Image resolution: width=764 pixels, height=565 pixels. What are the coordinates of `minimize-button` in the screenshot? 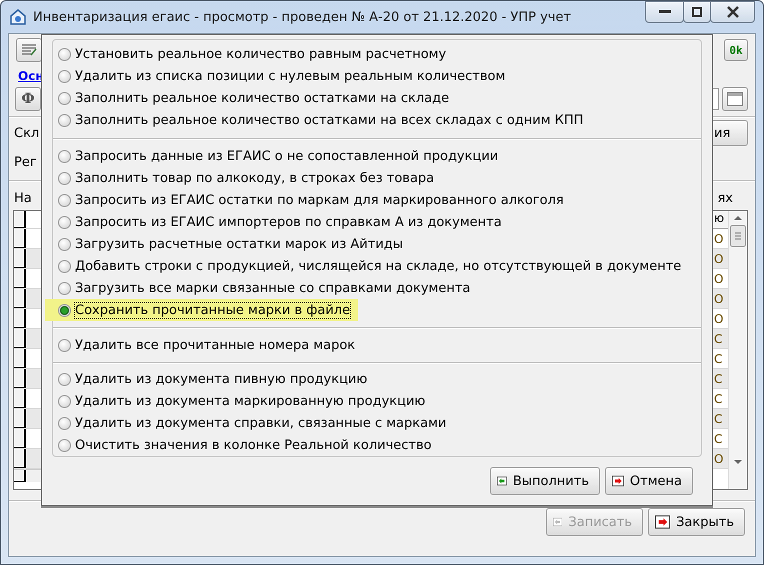 It's located at (664, 12).